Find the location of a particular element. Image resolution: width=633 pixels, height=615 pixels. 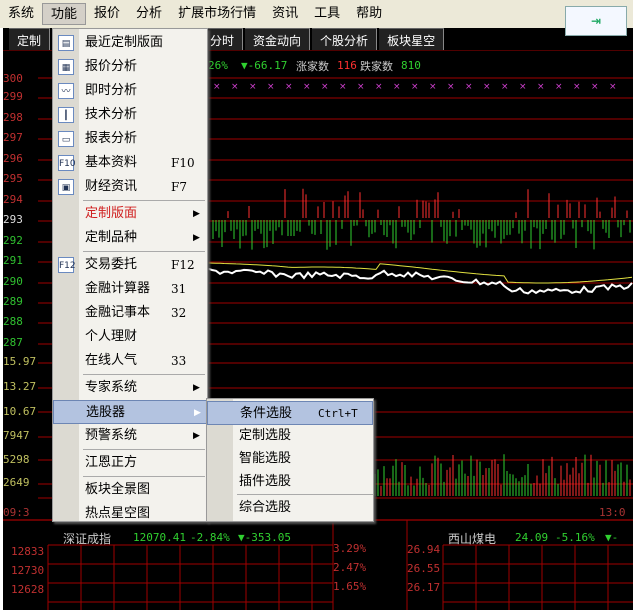

candlestick-icon: ┃ is located at coordinates (66, 115).